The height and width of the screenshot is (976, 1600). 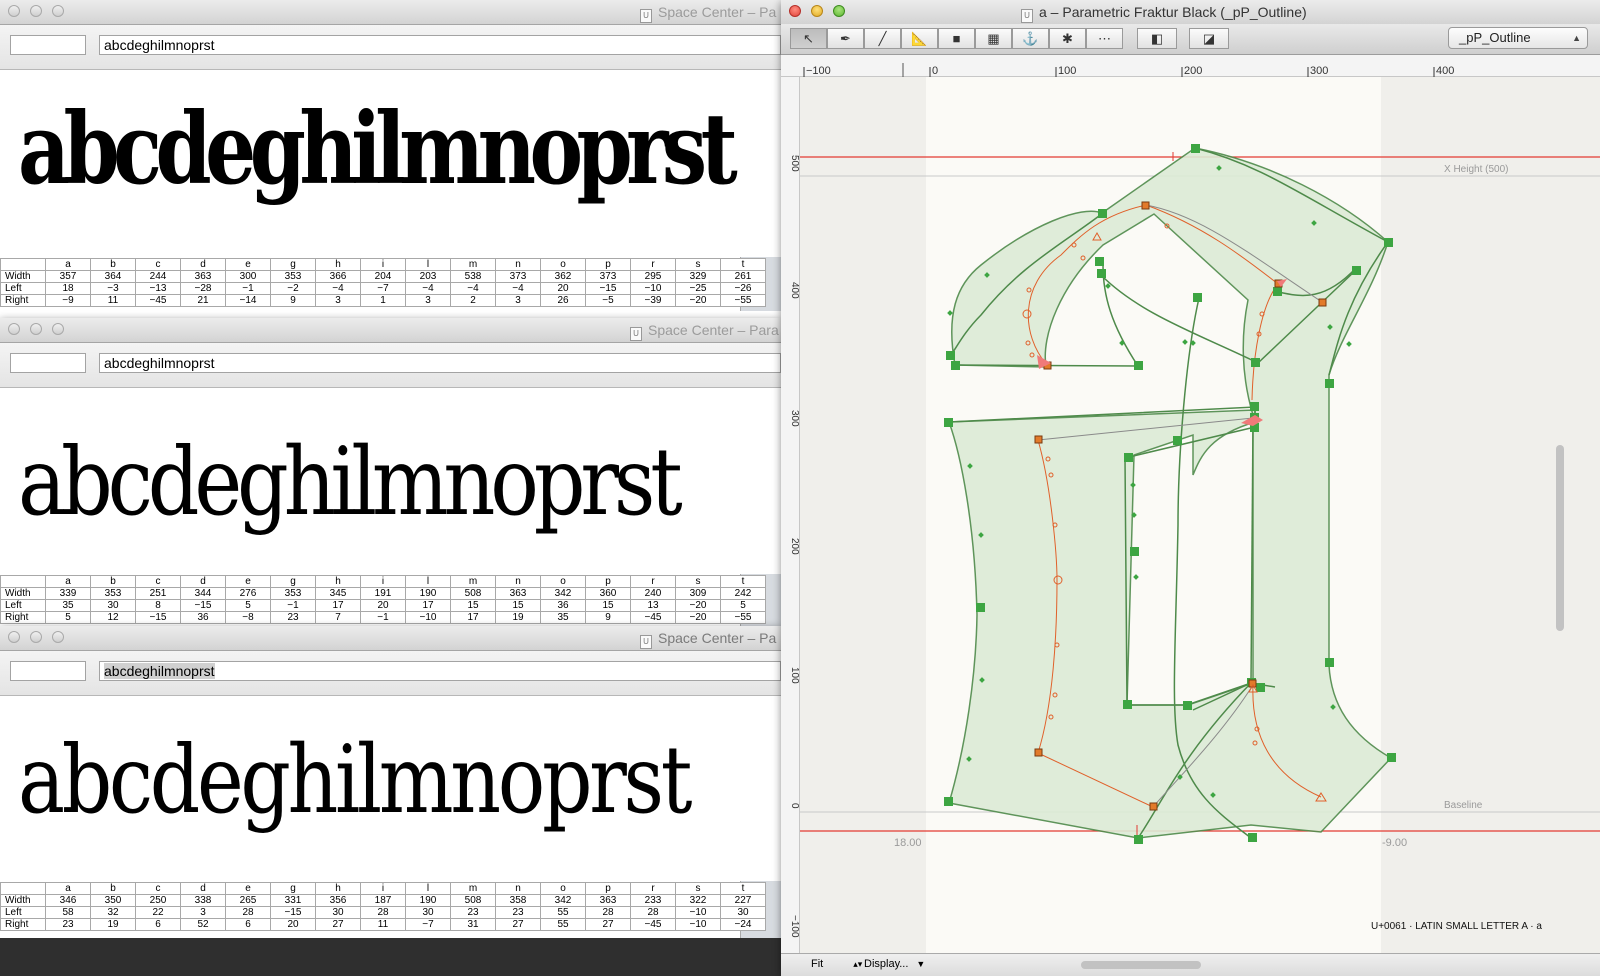 I want to click on metrics-cell: 364, so click(x=113, y=276).